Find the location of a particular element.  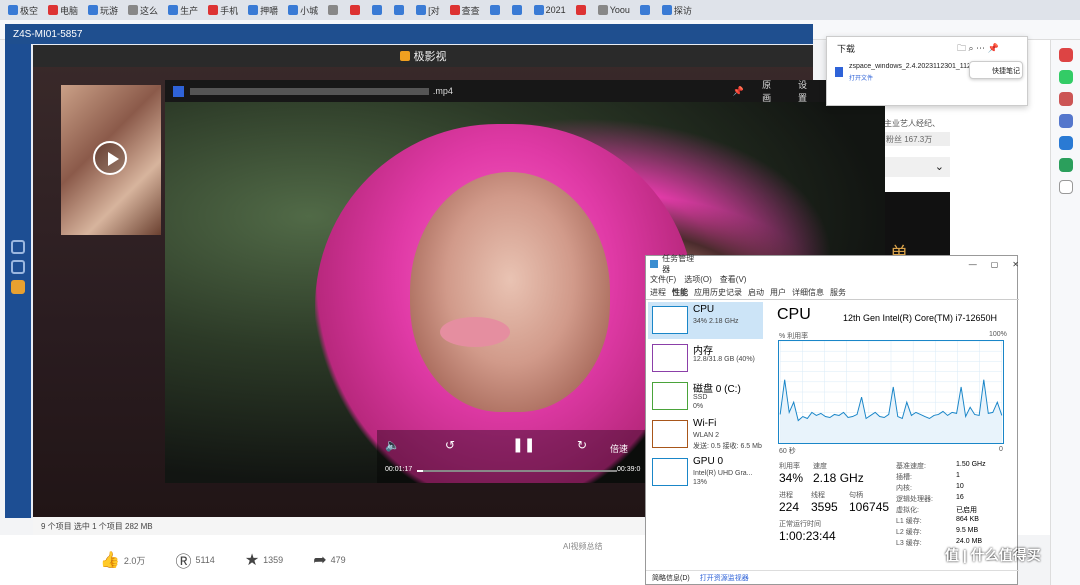

browser-tab: Yoou is located at coordinates (614, 10).